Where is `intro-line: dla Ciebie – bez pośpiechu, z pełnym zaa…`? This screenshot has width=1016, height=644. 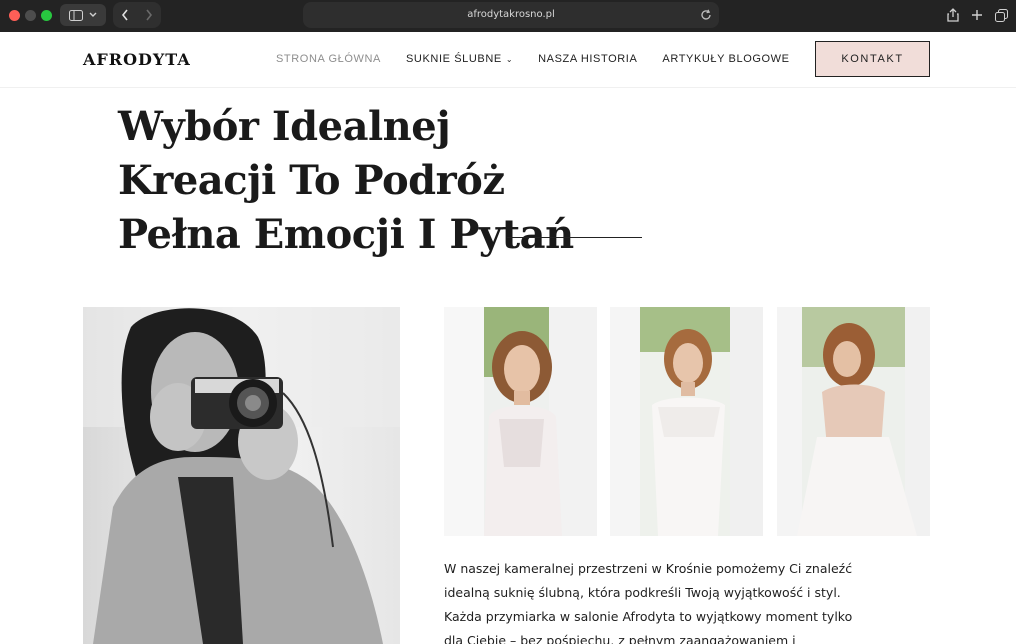
intro-line: dla Ciebie – bez pośpiechu, z pełnym zaa… is located at coordinates (620, 638).